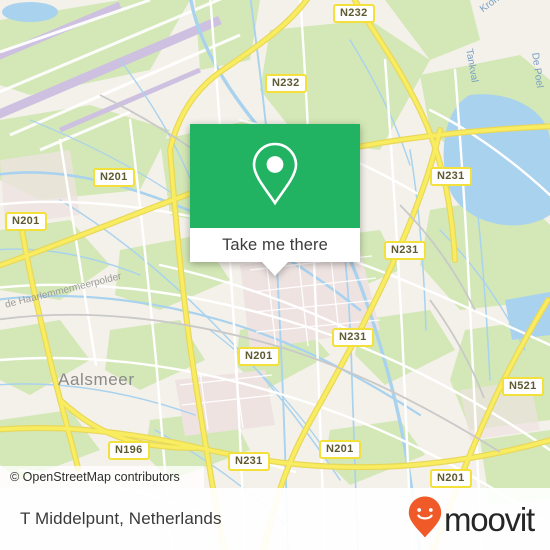  What do you see at coordinates (121, 518) in the screenshot?
I see `location-title: T Middelpunt, Netherlands` at bounding box center [121, 518].